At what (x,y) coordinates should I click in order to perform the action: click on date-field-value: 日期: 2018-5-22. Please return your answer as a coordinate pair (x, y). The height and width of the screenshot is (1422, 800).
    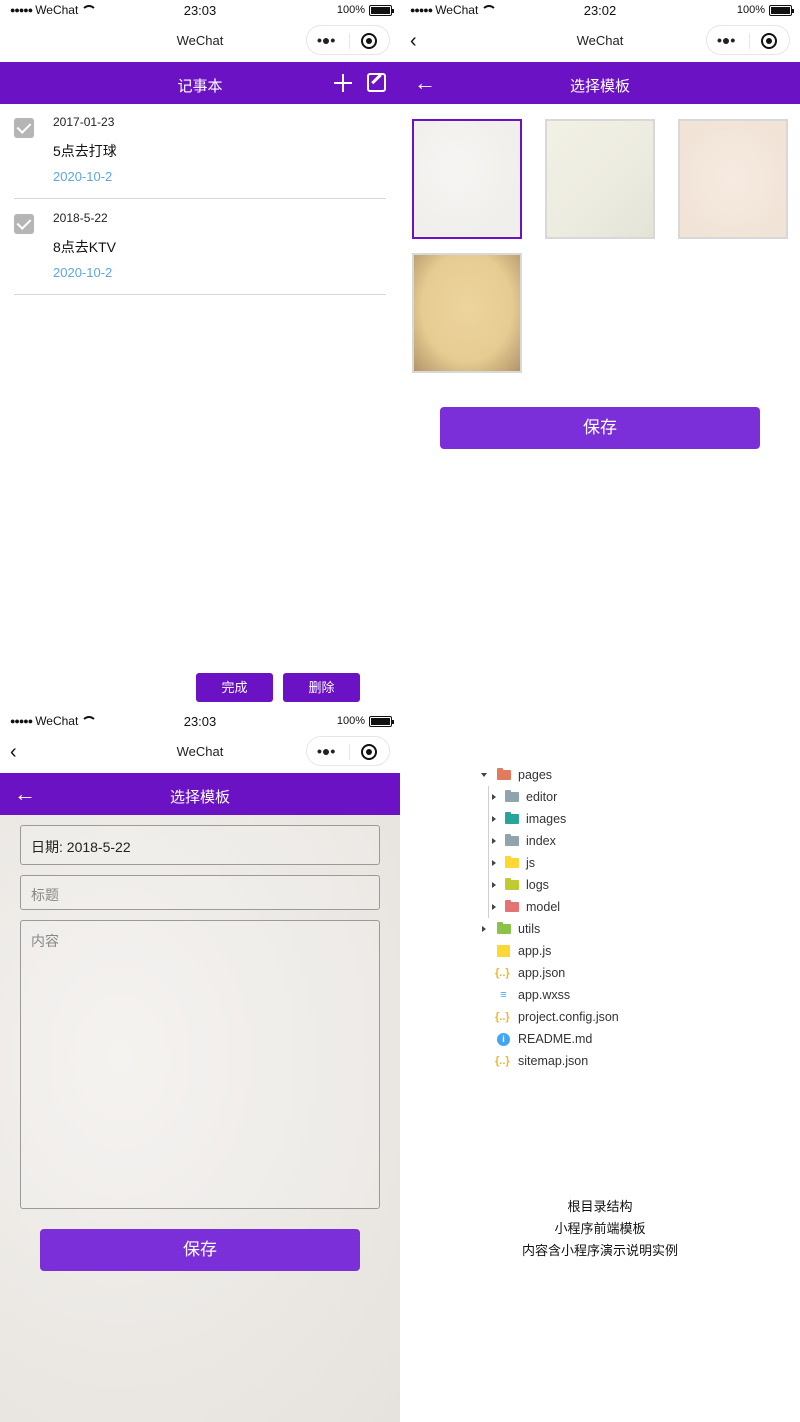
    Looking at the image, I should click on (81, 847).